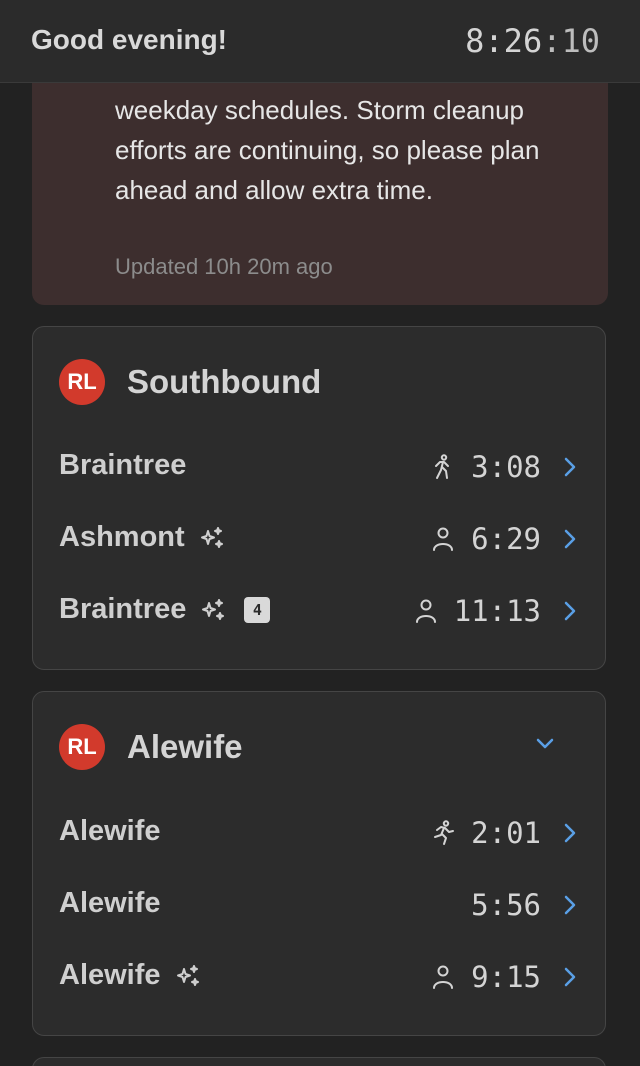 This screenshot has height=1066, width=640. I want to click on greeting: Good evening!, so click(129, 39).